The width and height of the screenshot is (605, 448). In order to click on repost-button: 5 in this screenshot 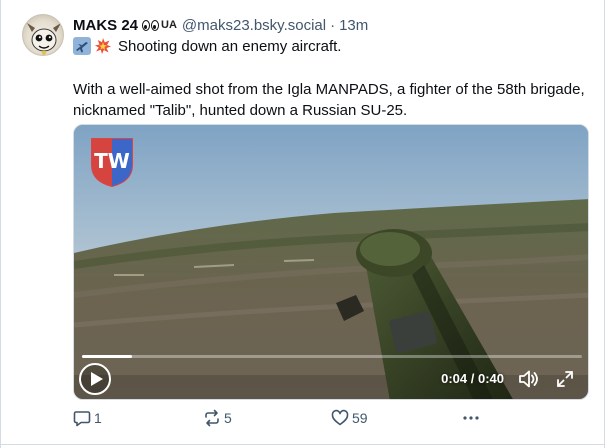, I will do `click(217, 418)`.